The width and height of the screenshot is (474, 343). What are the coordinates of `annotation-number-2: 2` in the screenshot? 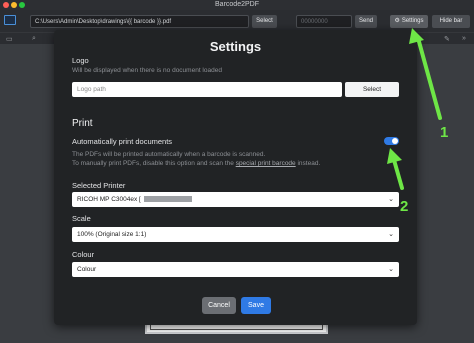 It's located at (404, 206).